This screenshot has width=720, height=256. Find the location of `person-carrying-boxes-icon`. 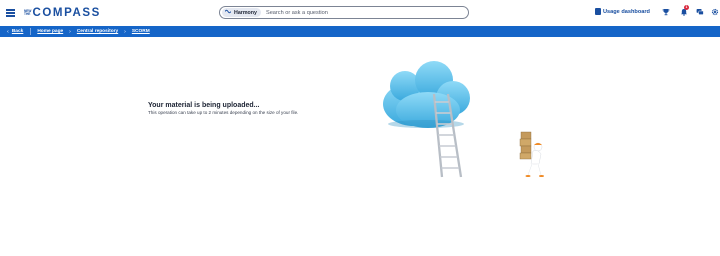

person-carrying-boxes-icon is located at coordinates (531, 154).